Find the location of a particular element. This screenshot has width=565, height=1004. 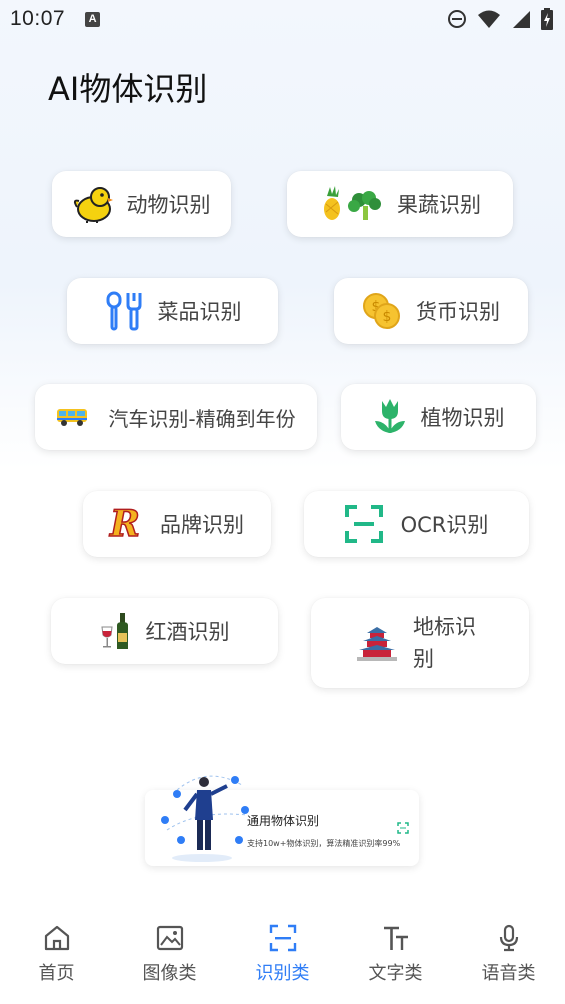

card-ocr-recognition: OCR识别 is located at coordinates (416, 524).